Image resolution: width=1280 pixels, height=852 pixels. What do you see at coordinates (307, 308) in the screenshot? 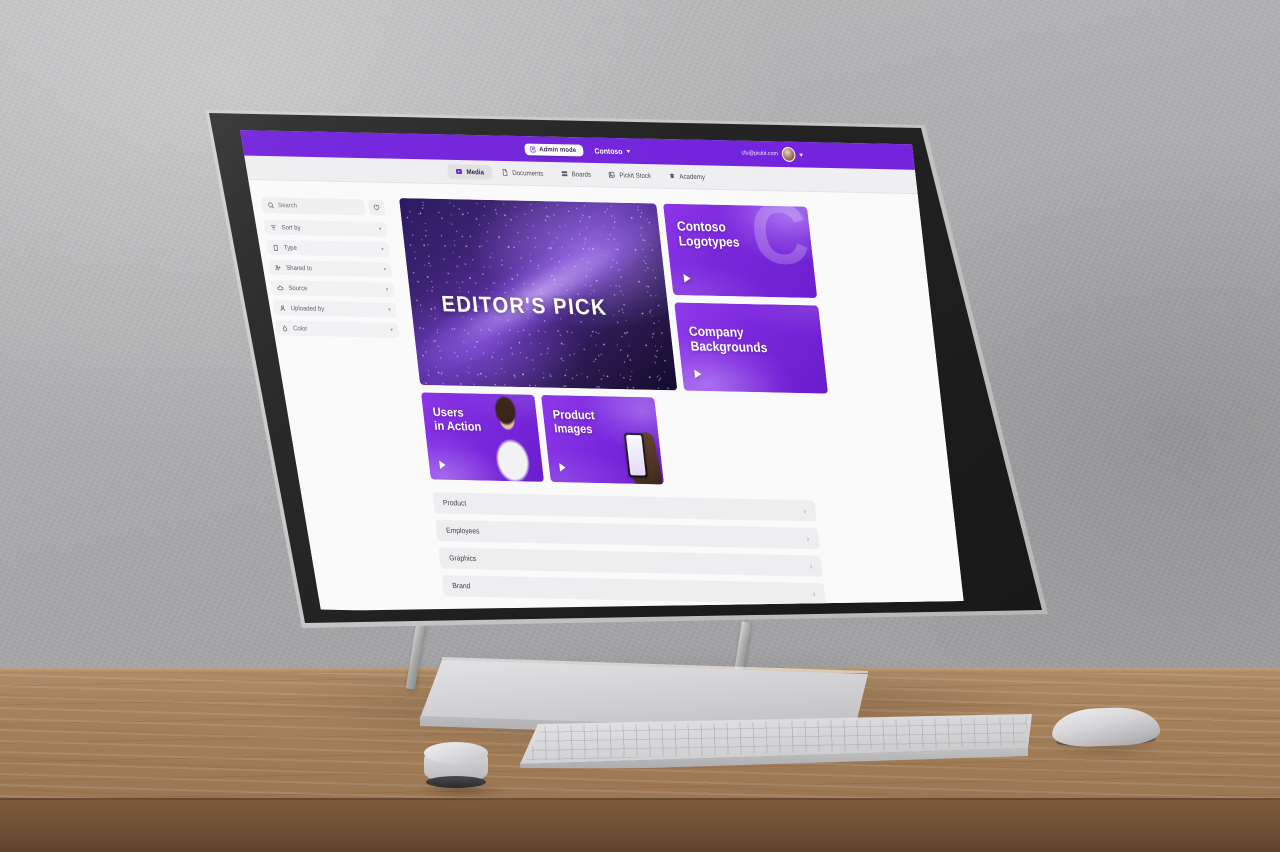
I see `filter-uploaded-by-label: Uploaded by` at bounding box center [307, 308].